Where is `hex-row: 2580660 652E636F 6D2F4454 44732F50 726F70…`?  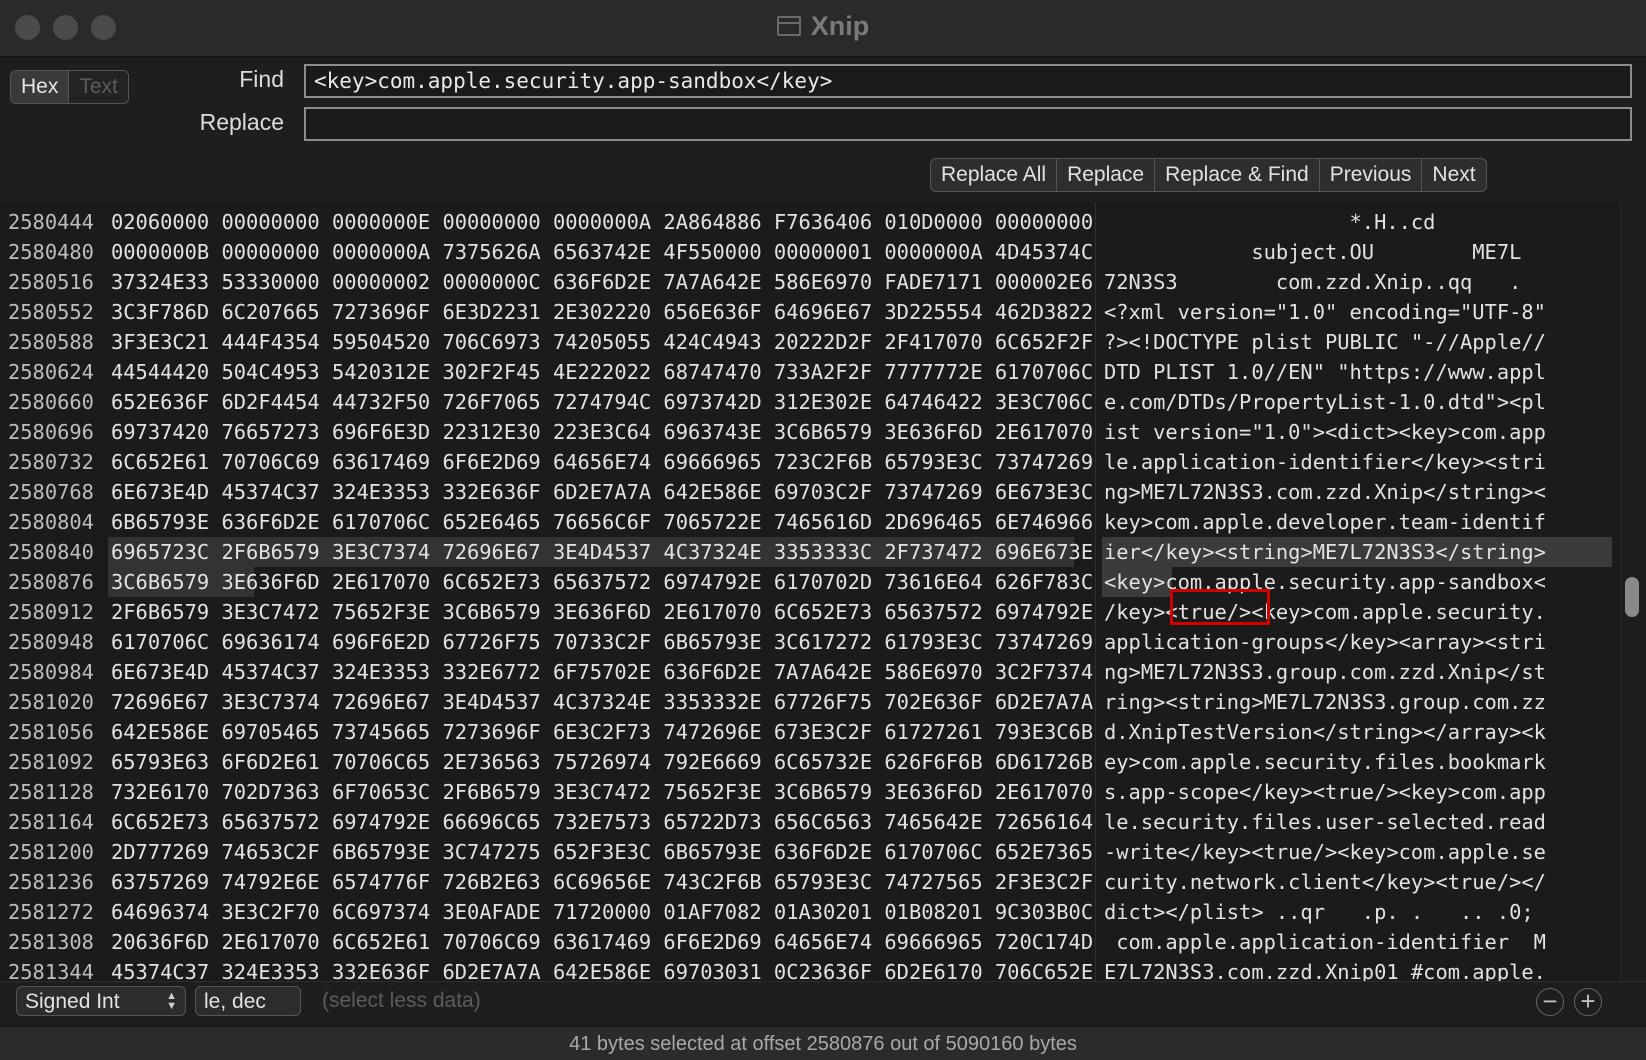 hex-row: 2580660 652E636F 6D2F4454 44732F50 726F70… is located at coordinates (823, 402).